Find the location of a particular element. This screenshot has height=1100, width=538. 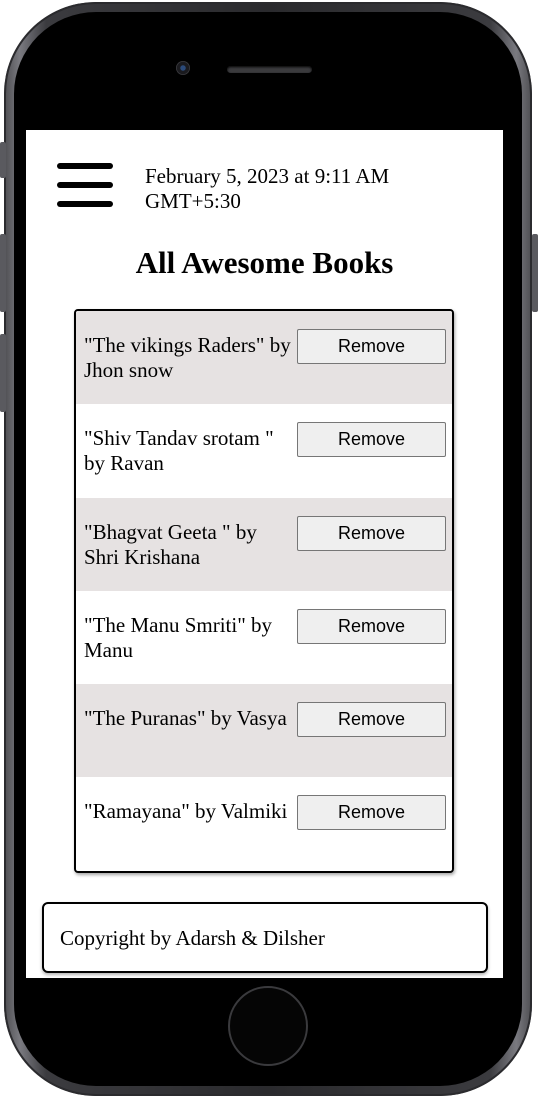

menu-bar-middle is located at coordinates (85, 185).